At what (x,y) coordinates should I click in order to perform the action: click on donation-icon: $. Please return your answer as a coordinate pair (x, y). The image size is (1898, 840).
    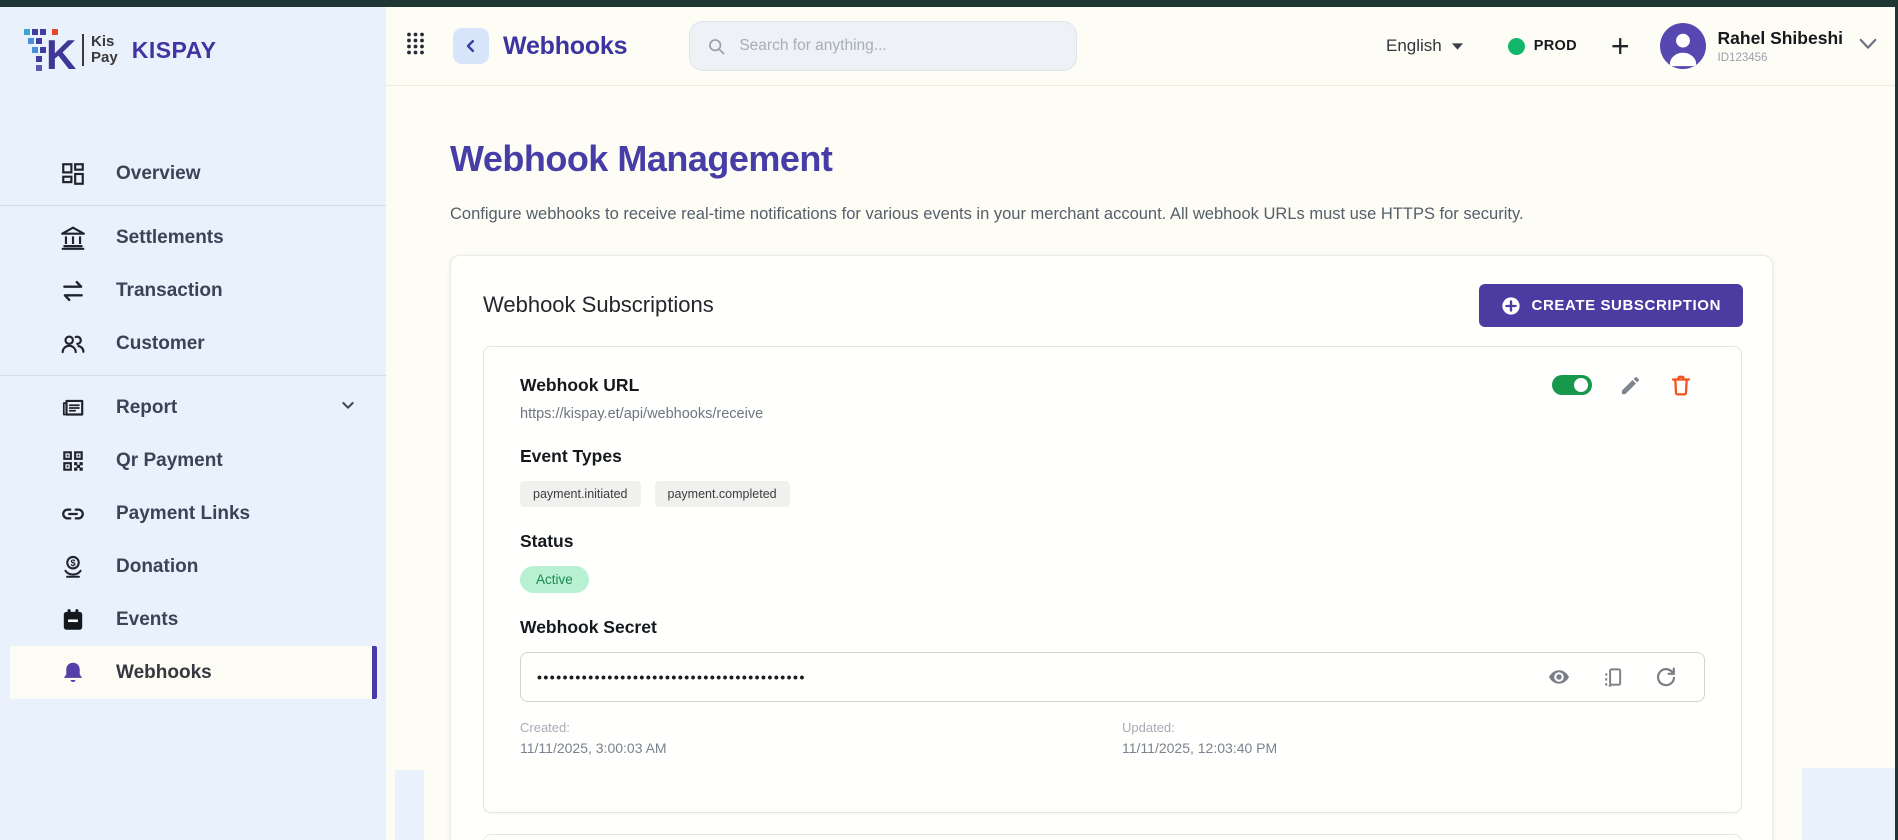
    Looking at the image, I should click on (73, 567).